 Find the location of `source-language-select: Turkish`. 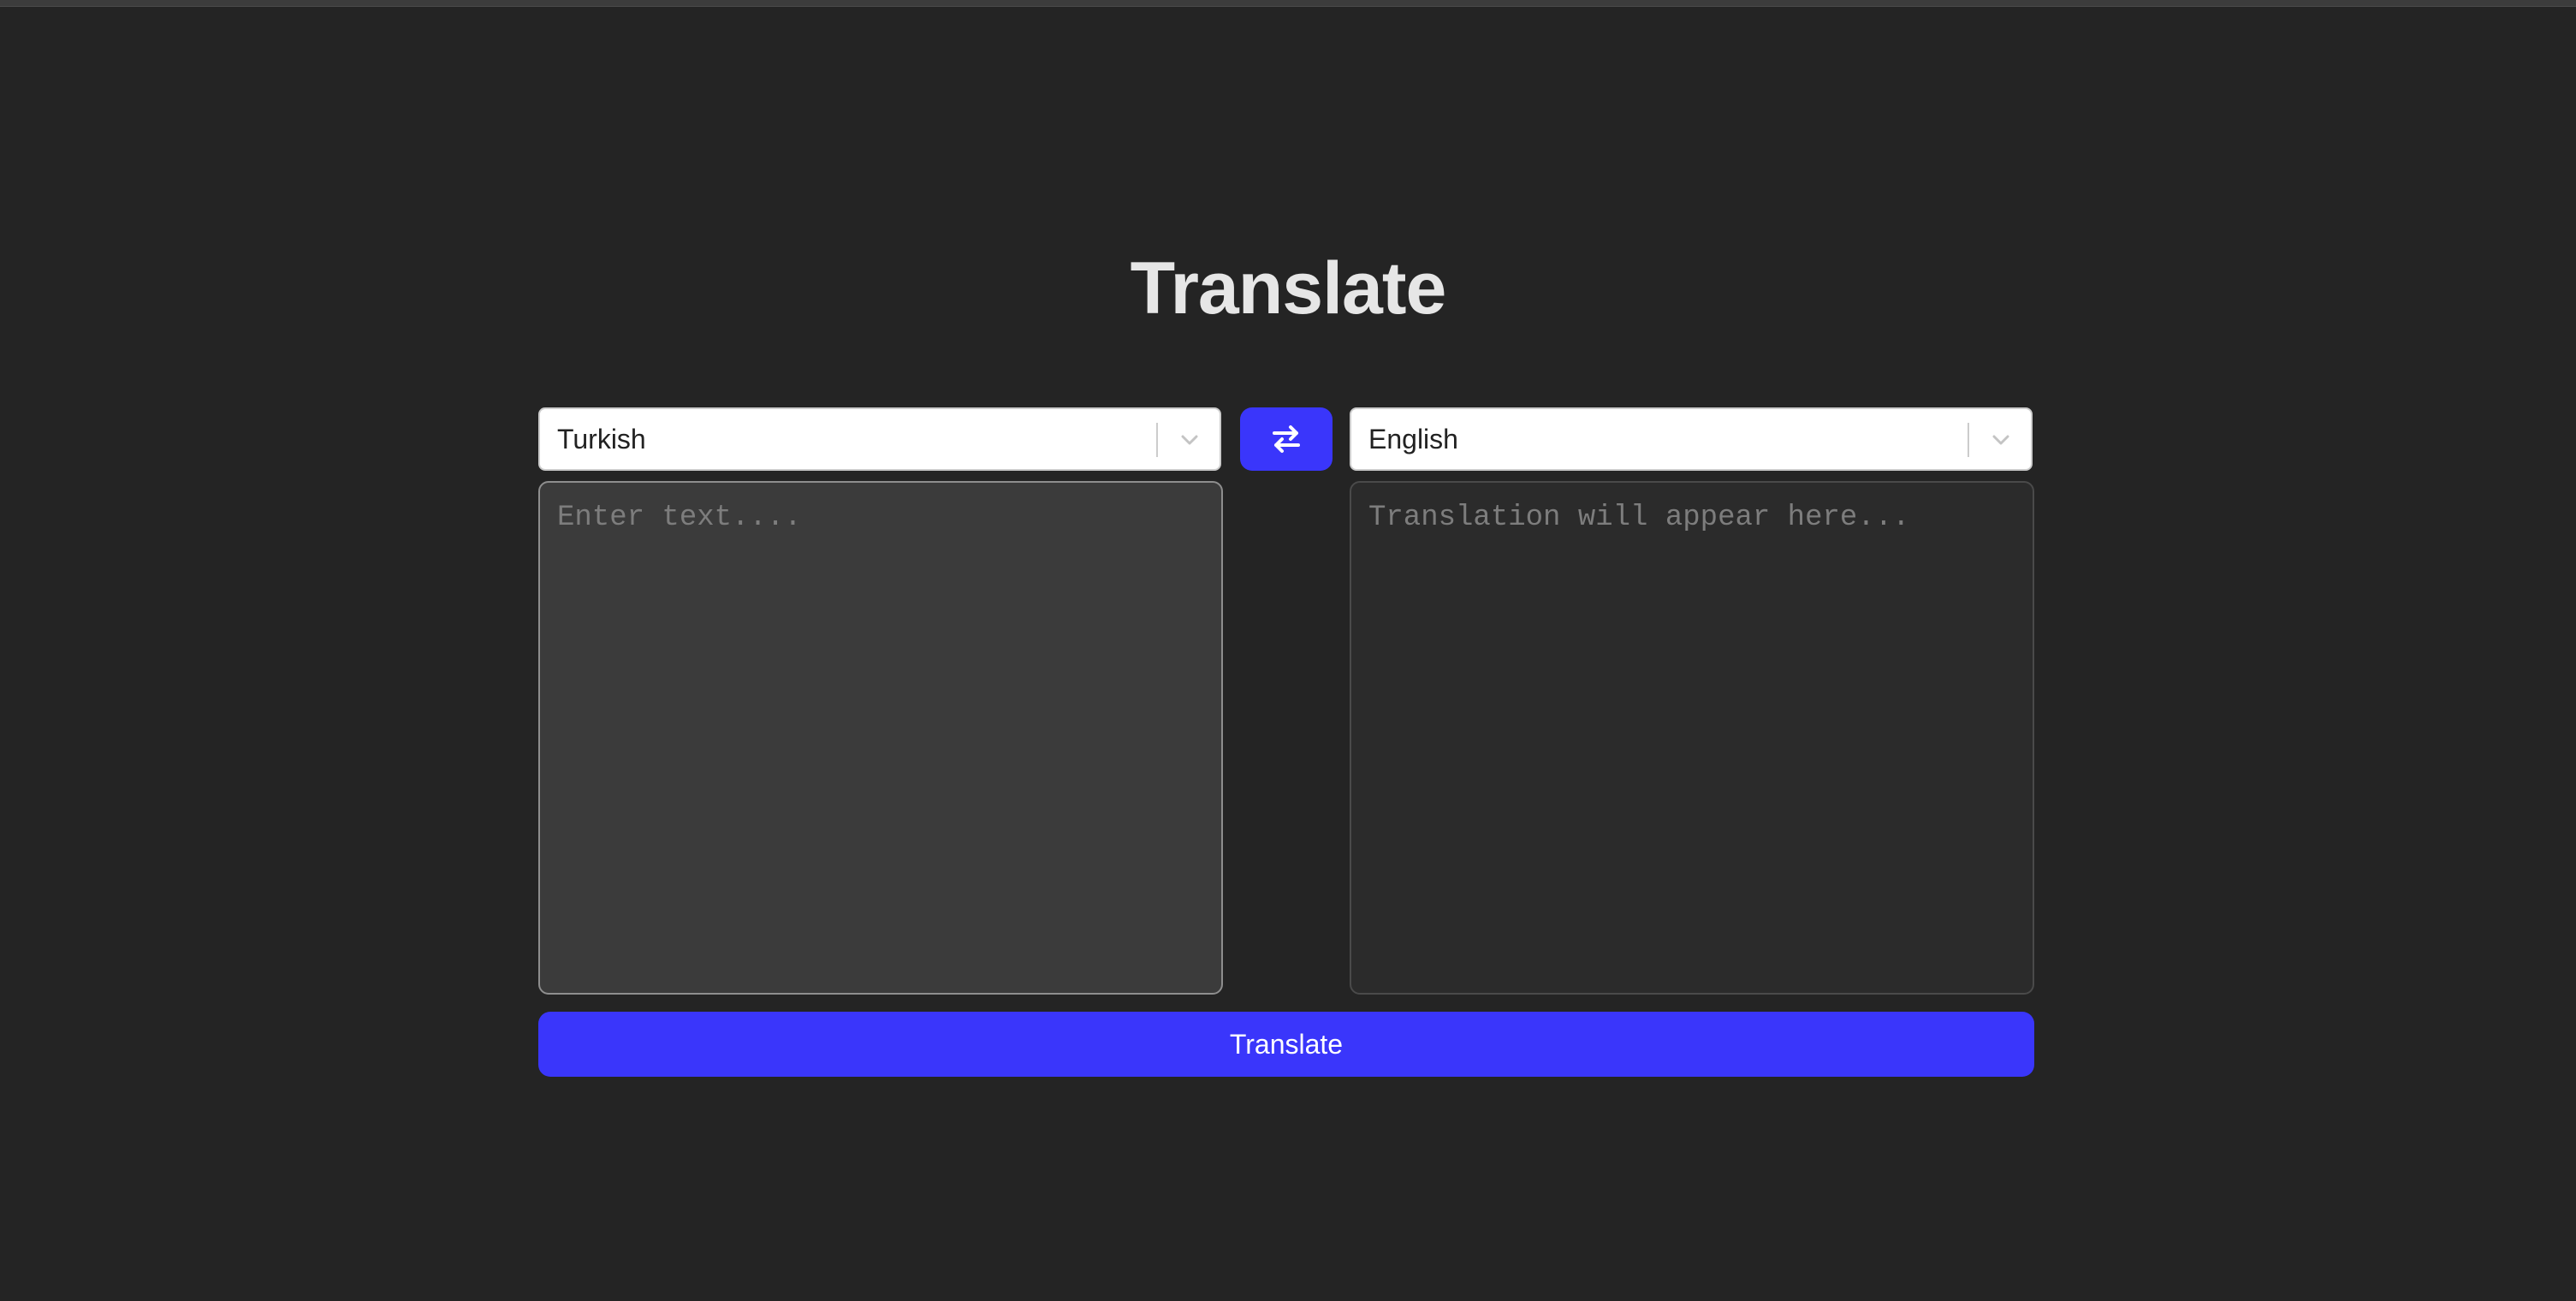

source-language-select: Turkish is located at coordinates (879, 439).